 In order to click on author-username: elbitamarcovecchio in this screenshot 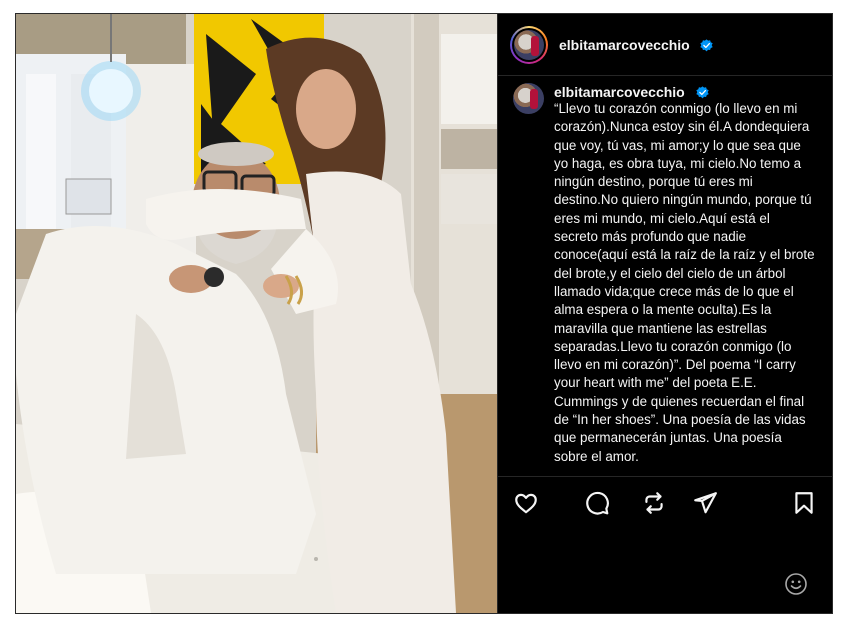, I will do `click(624, 45)`.